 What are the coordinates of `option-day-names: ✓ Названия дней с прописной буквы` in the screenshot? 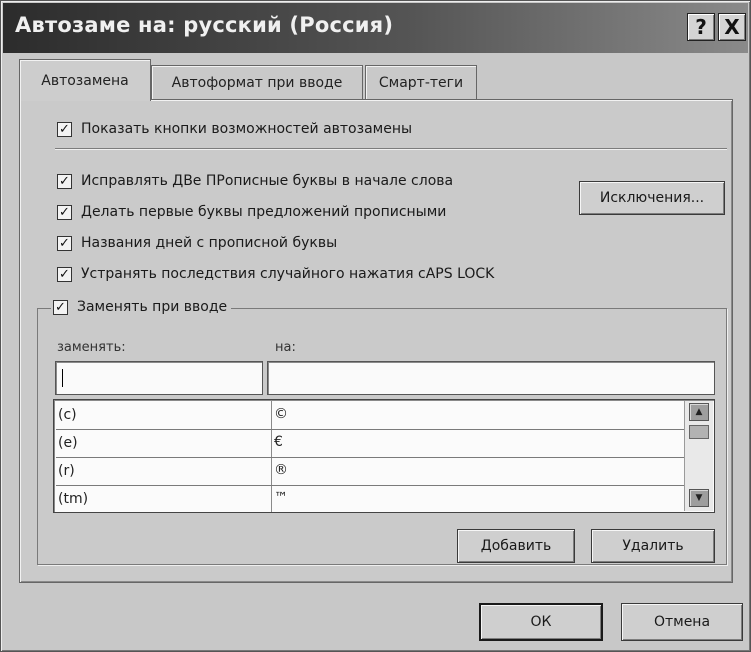 It's located at (197, 243).